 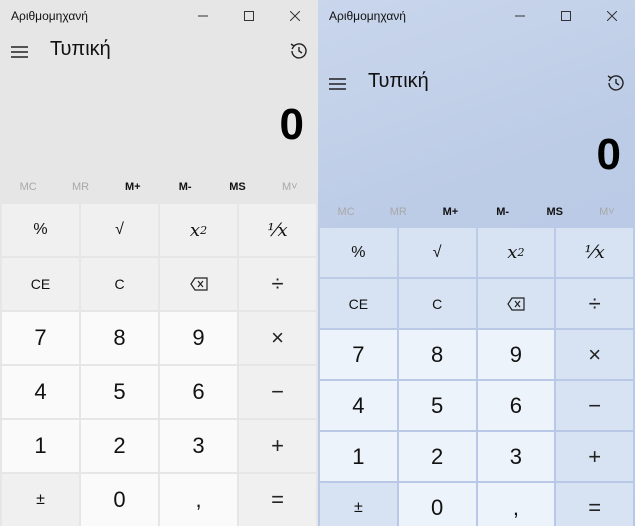 What do you see at coordinates (80, 49) in the screenshot?
I see `mode-title: Τυπική` at bounding box center [80, 49].